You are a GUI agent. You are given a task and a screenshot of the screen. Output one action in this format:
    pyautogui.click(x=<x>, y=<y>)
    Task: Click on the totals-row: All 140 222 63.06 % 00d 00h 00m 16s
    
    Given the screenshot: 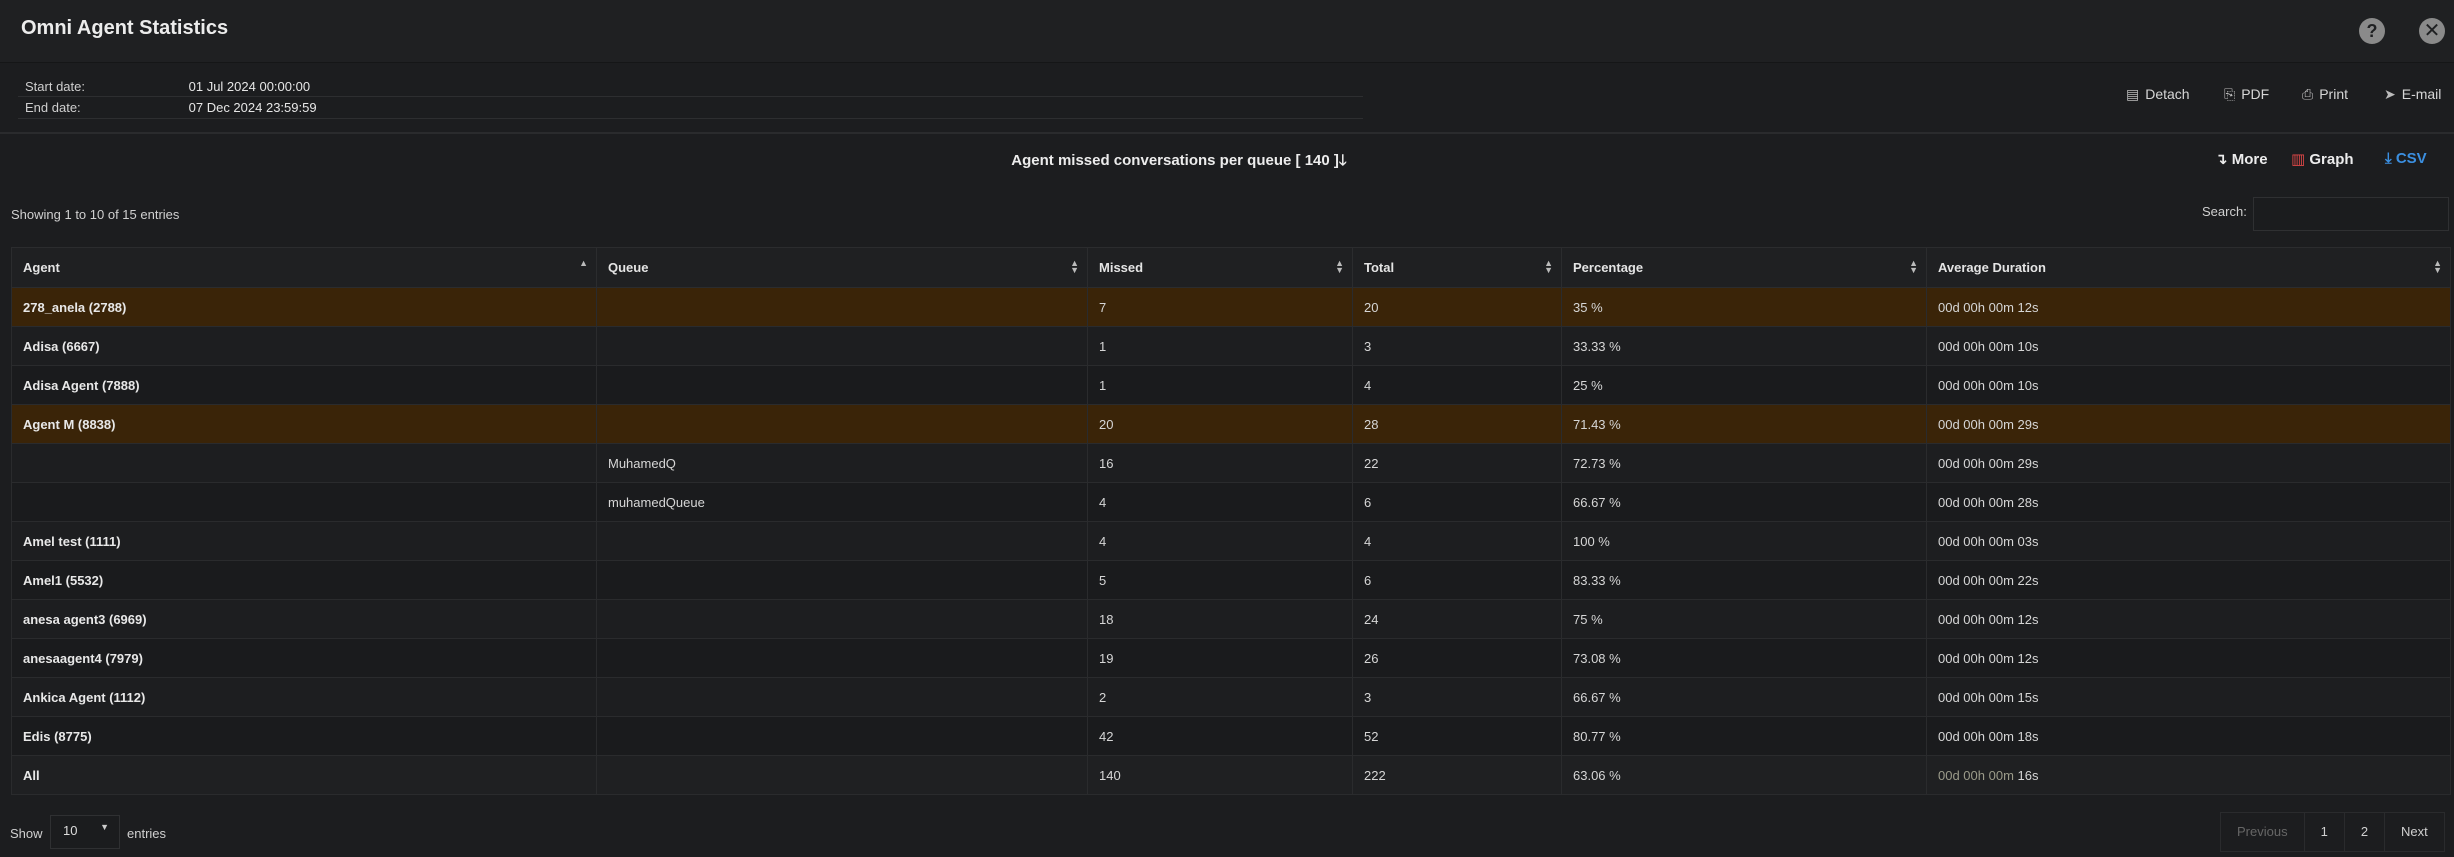 What is the action you would take?
    pyautogui.click(x=1231, y=775)
    